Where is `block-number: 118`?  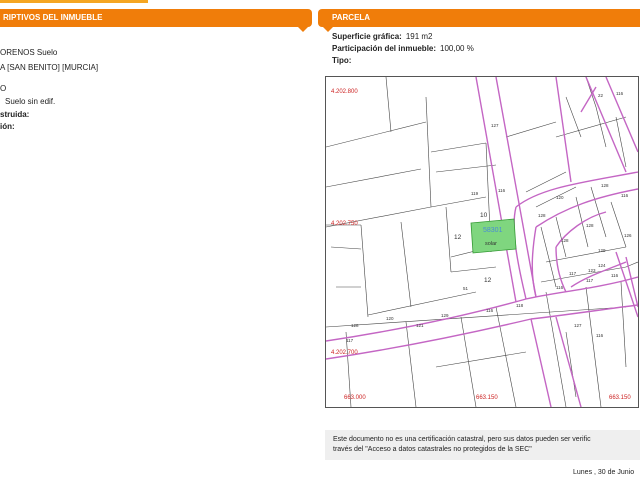 block-number: 118 is located at coordinates (520, 305).